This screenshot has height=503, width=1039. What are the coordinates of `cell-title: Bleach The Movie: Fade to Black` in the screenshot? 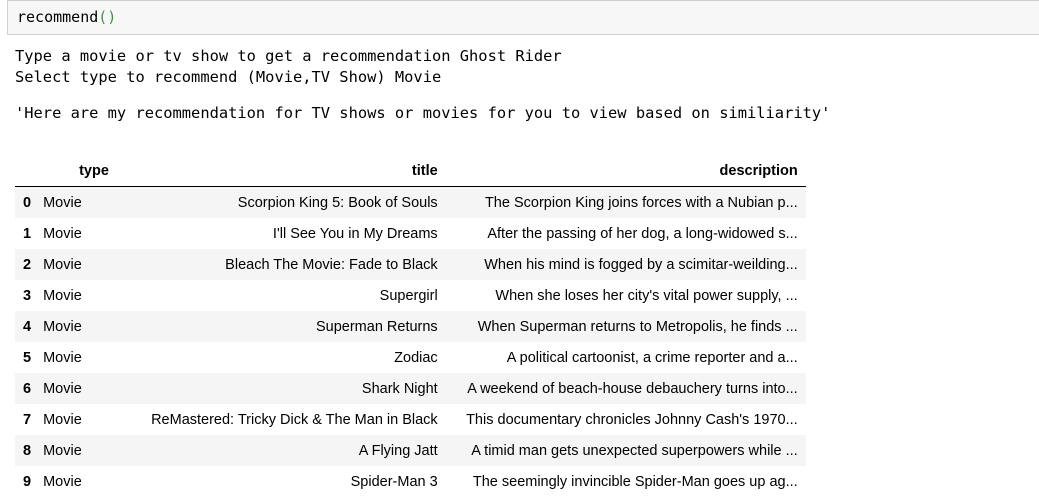 It's located at (331, 264).